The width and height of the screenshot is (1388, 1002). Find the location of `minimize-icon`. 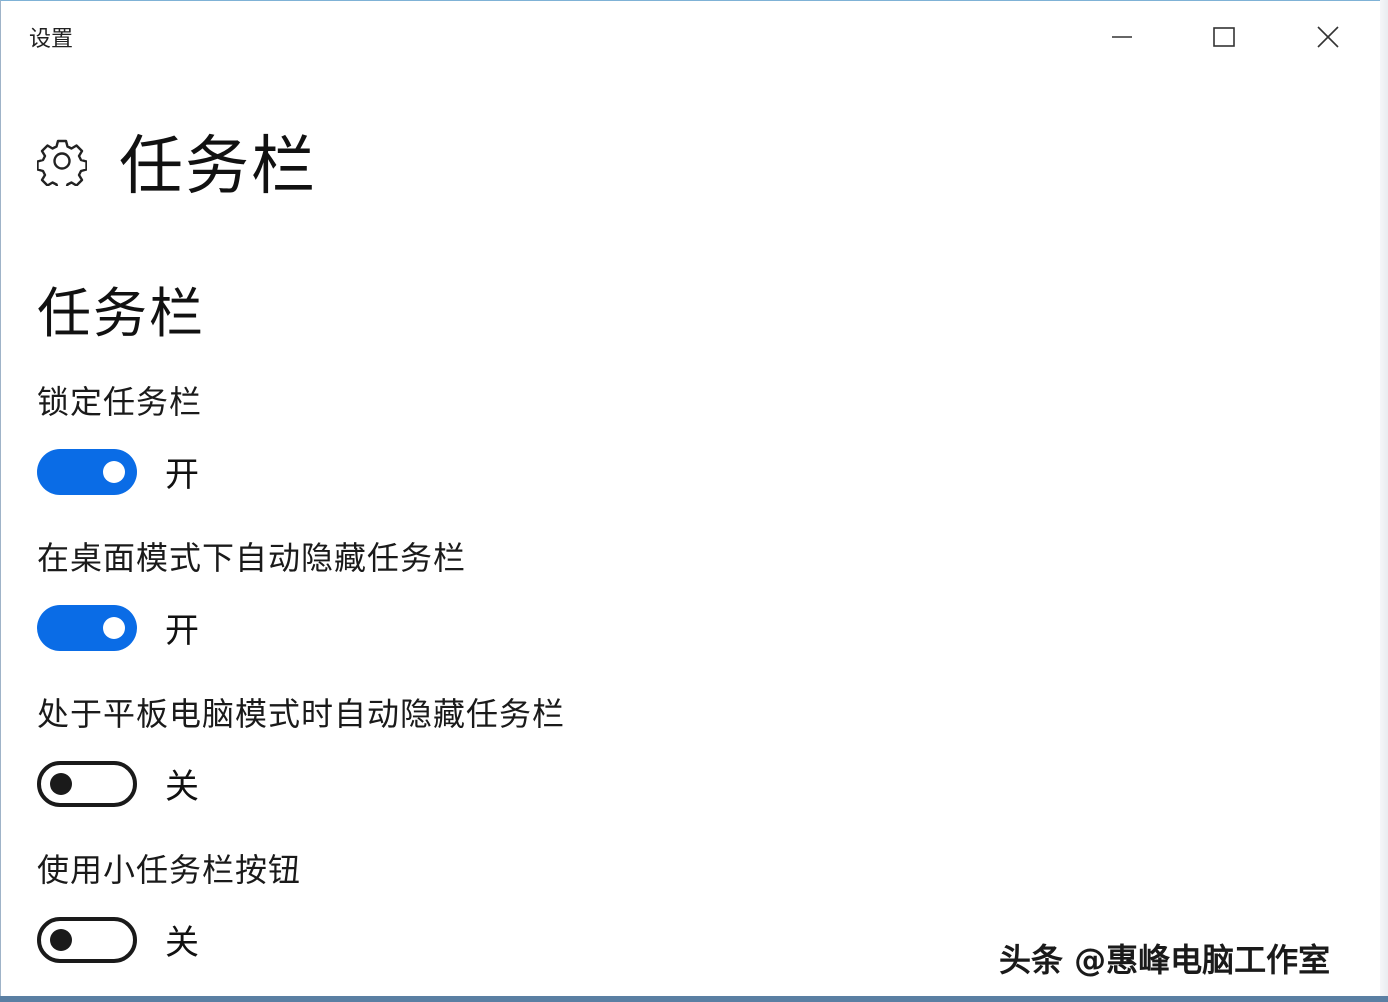

minimize-icon is located at coordinates (1122, 37).